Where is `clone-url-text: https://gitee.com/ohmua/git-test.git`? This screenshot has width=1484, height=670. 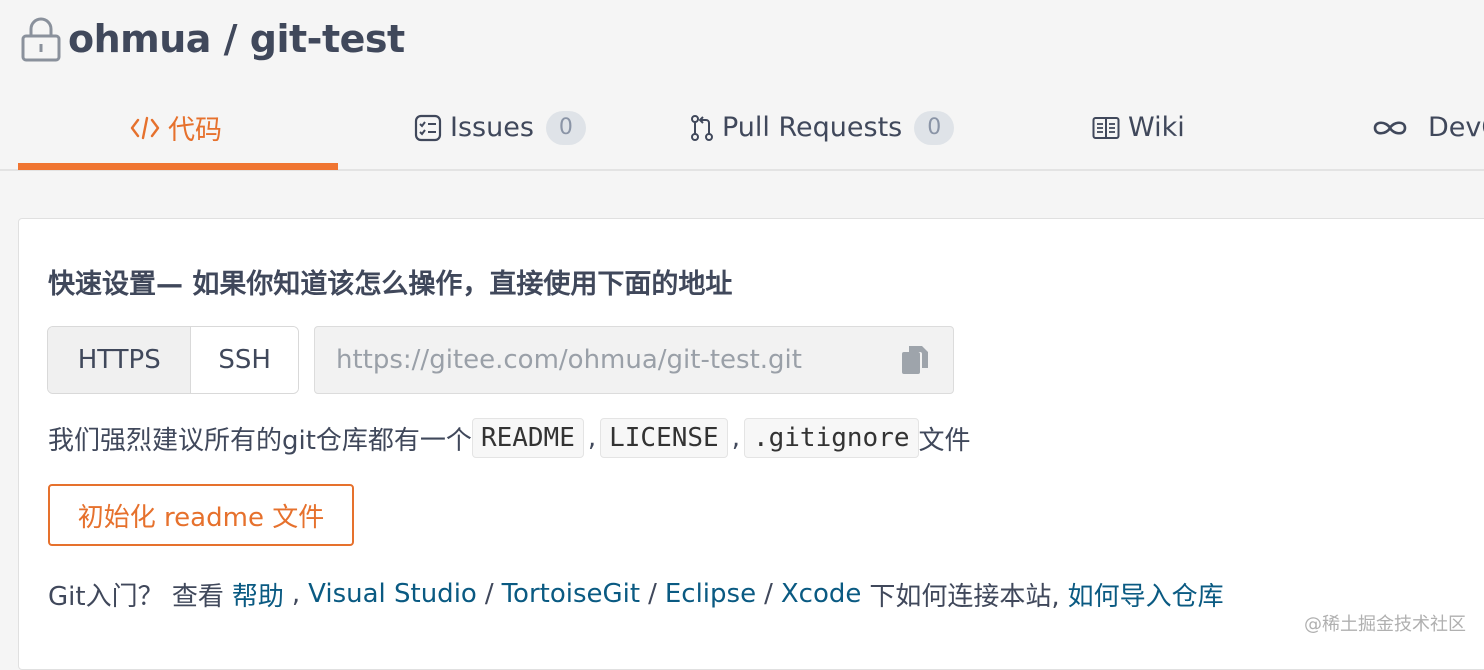 clone-url-text: https://gitee.com/ohmua/git-test.git is located at coordinates (569, 360).